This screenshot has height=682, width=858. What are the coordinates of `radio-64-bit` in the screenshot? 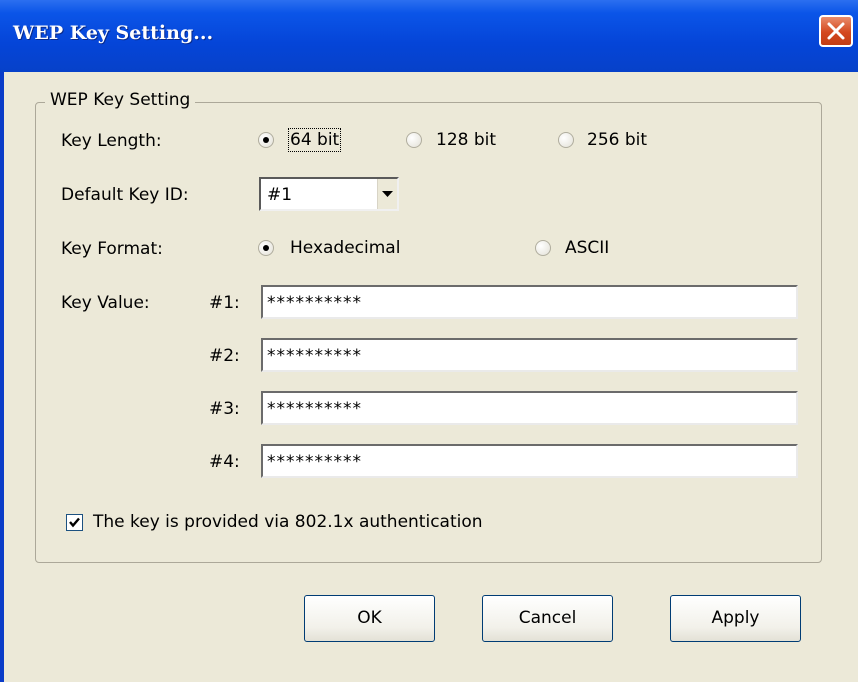 It's located at (266, 140).